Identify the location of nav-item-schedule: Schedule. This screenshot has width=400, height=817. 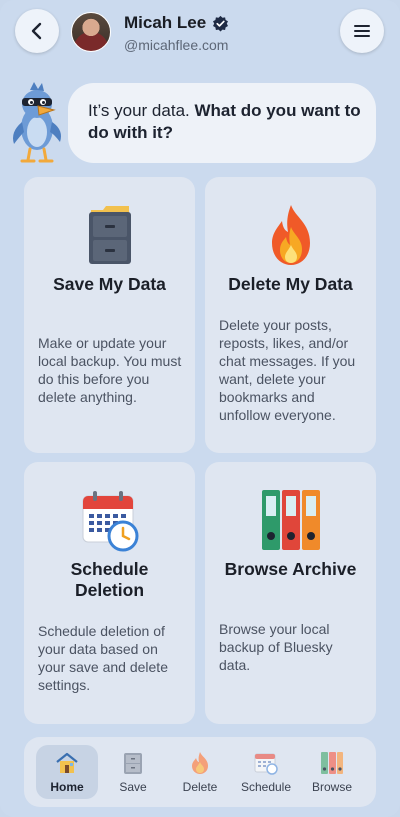
(266, 772).